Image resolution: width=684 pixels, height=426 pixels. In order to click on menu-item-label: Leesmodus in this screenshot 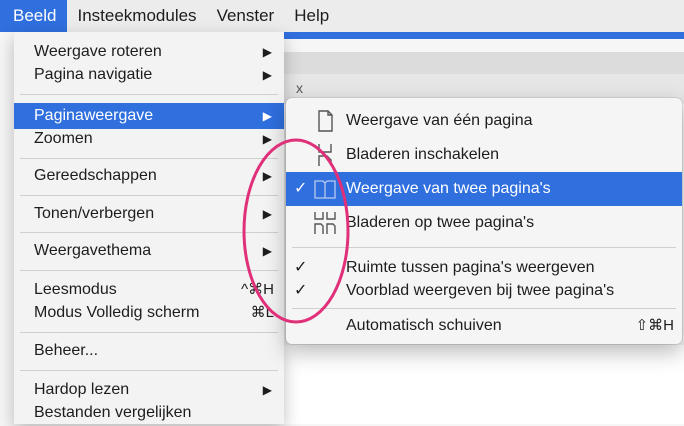, I will do `click(75, 289)`.